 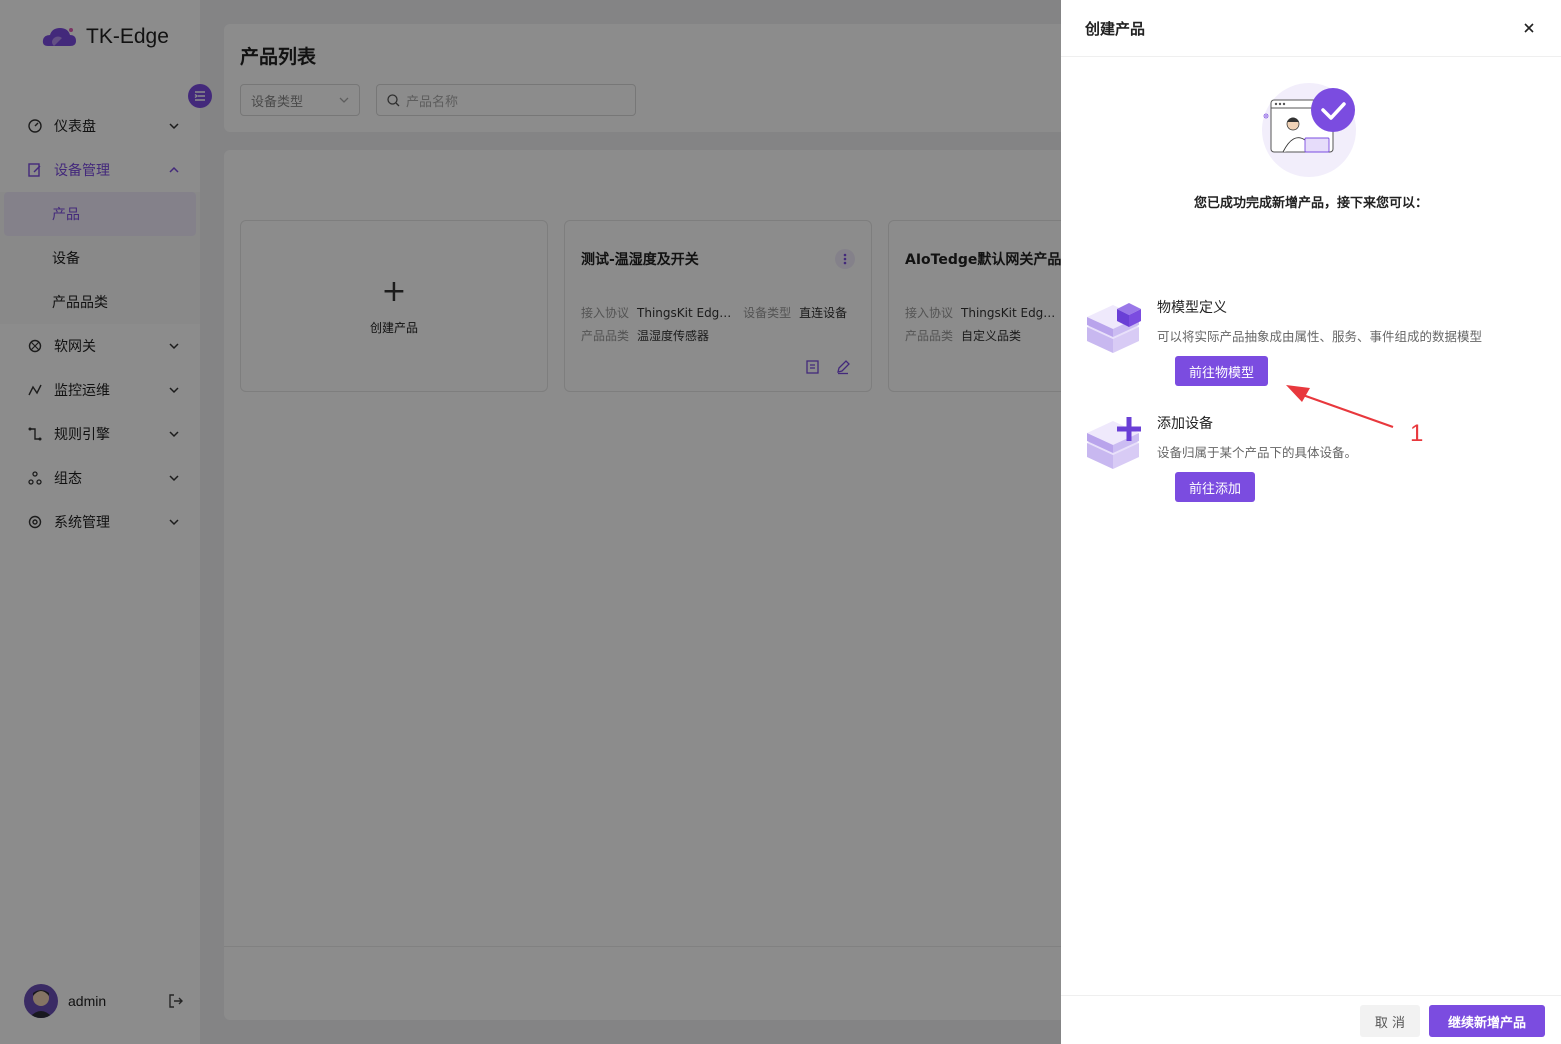 I want to click on drawer-title: 创建产品, so click(x=1115, y=28).